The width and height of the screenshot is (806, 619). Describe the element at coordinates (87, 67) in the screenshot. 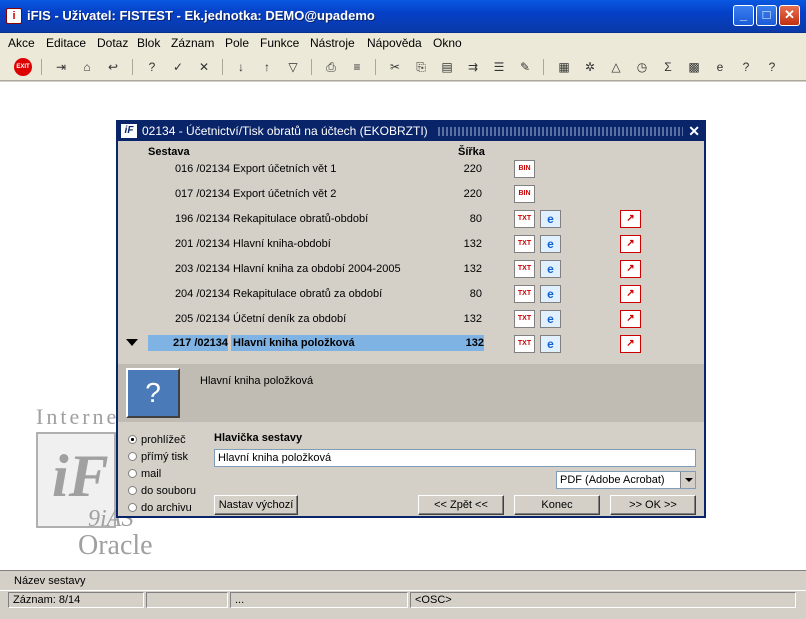

I see `lock-record-icon: ⌂` at that location.